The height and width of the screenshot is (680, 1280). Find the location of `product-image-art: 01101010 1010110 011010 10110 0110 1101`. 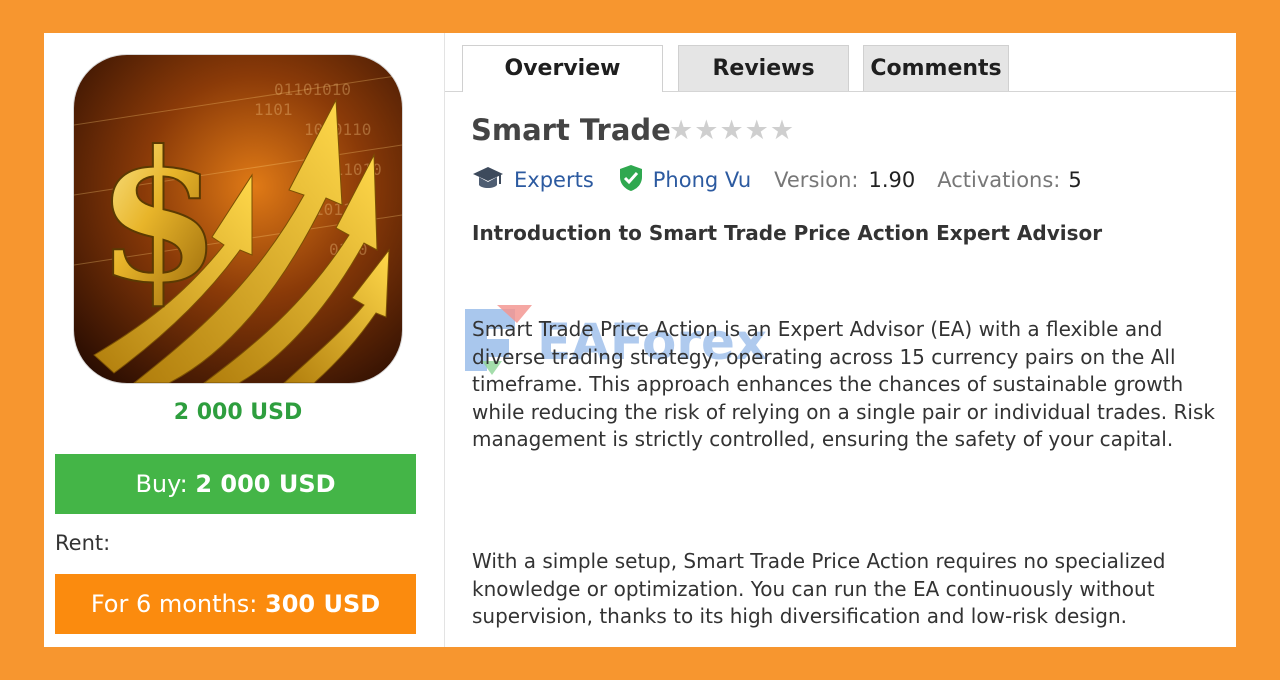

product-image-art: 01101010 1010110 011010 10110 0110 1101 is located at coordinates (238, 219).